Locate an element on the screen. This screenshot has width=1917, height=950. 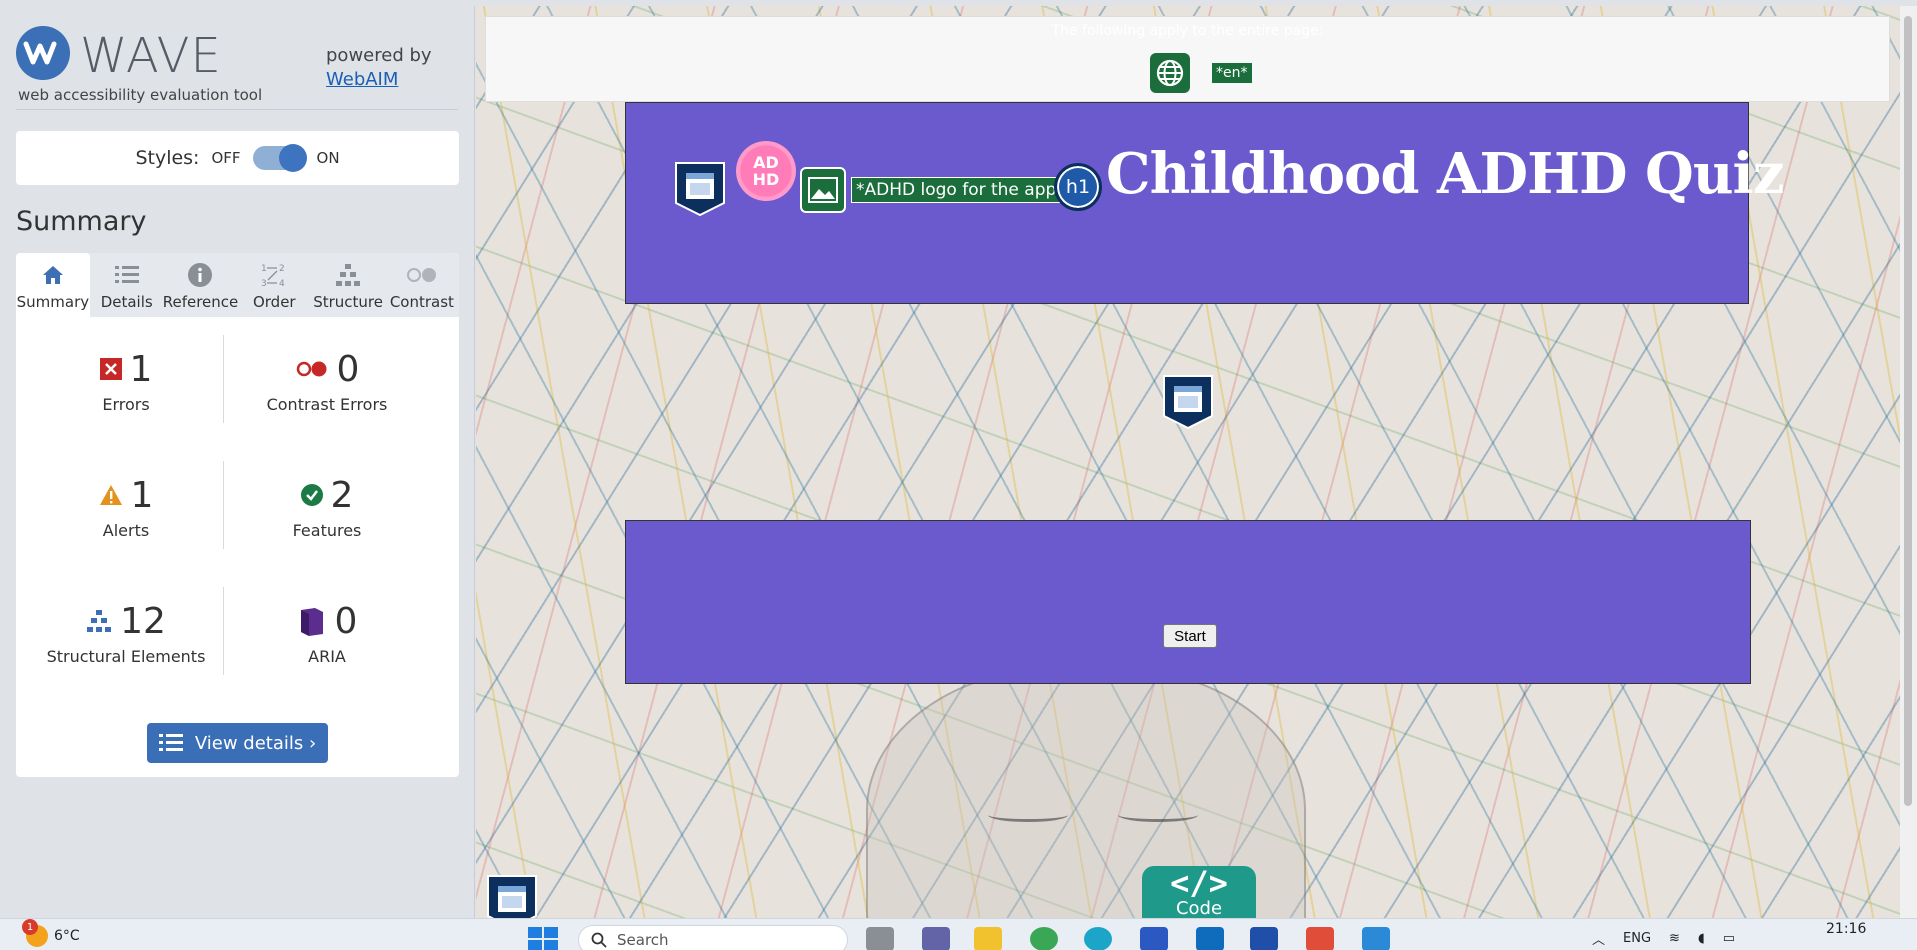
language-chip: *en* is located at coordinates (1232, 73).